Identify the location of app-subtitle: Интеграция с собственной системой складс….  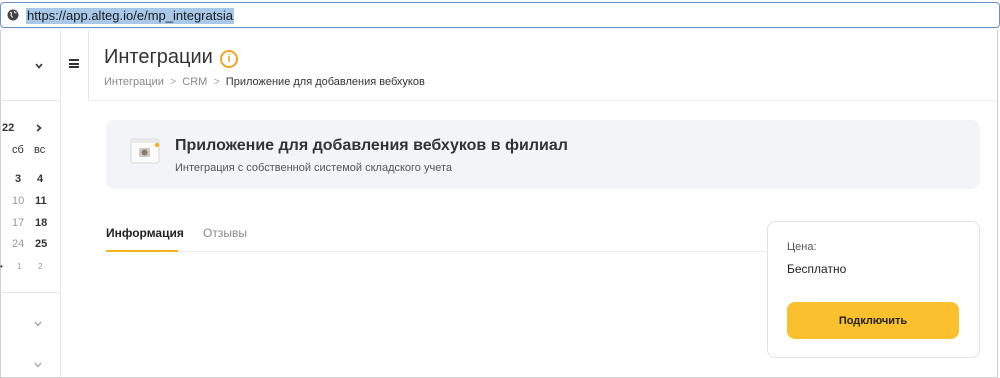
(313, 168).